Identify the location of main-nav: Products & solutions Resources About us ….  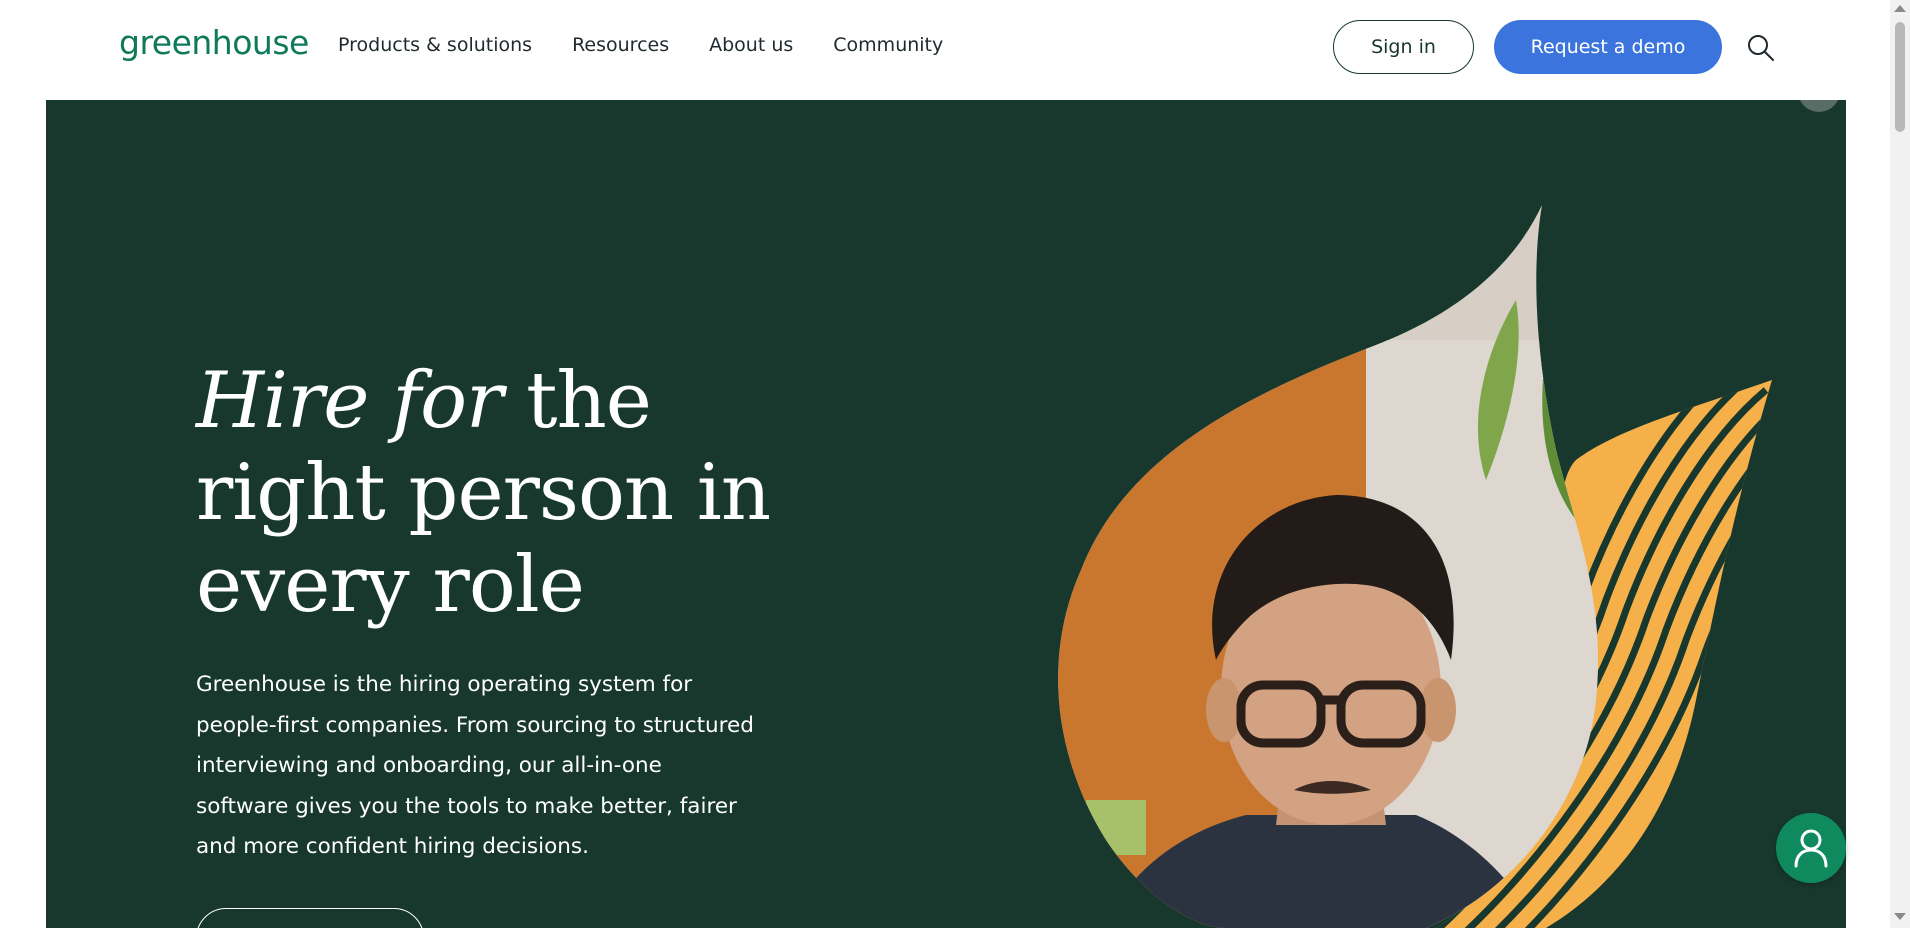
(660, 45).